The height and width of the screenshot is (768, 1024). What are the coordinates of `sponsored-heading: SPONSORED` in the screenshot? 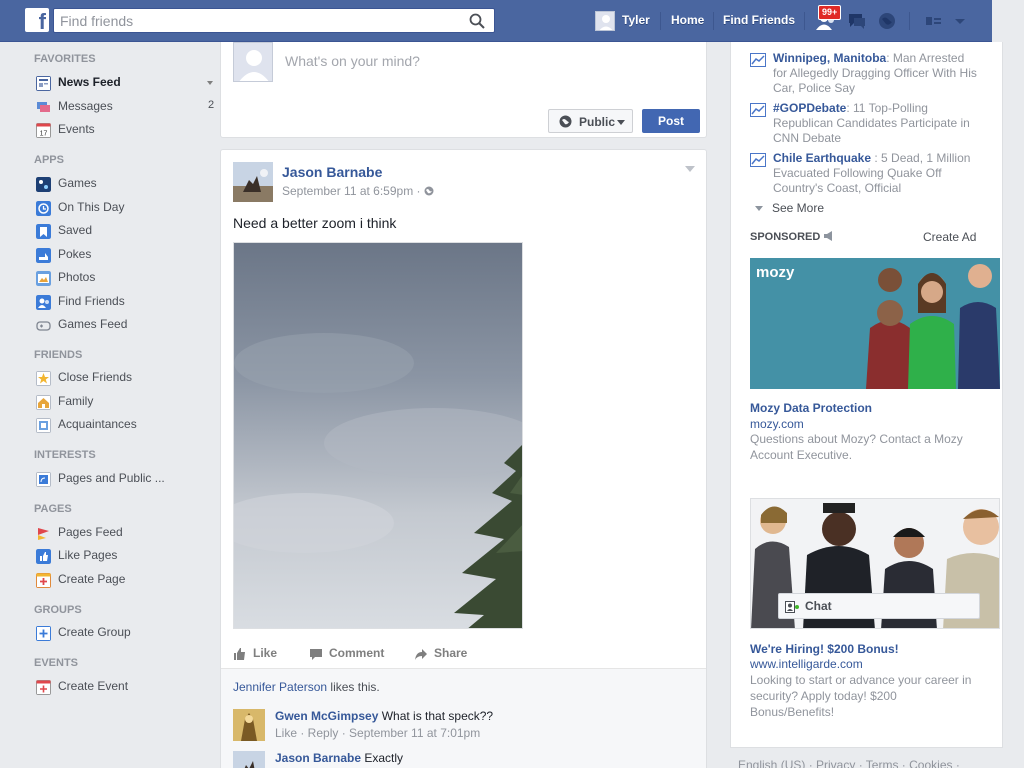 It's located at (792, 237).